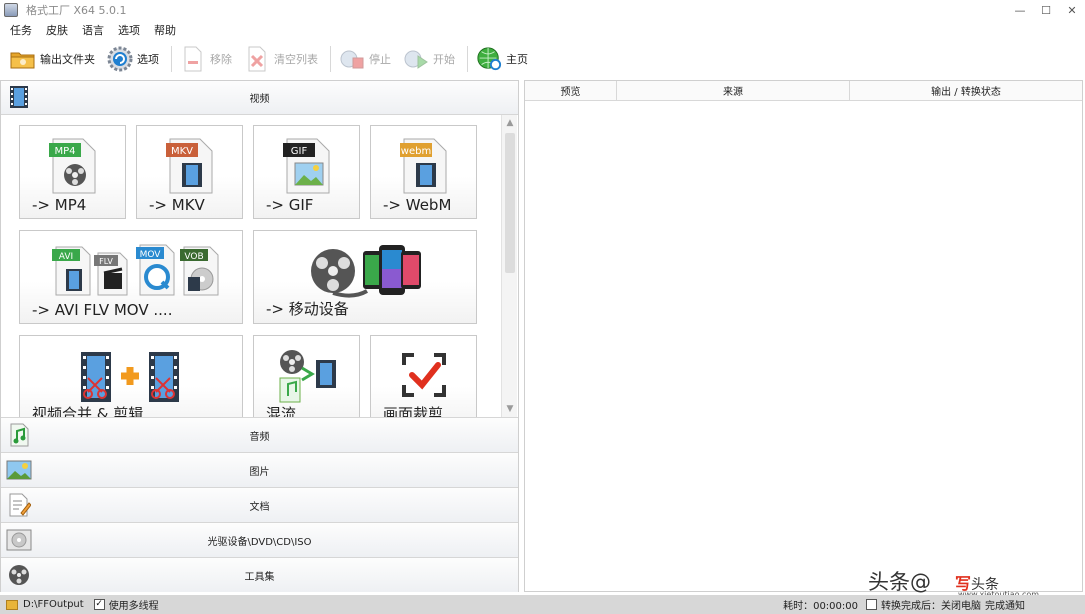 This screenshot has height=614, width=1085. I want to click on tile-crop: 画面裁剪, so click(423, 376).